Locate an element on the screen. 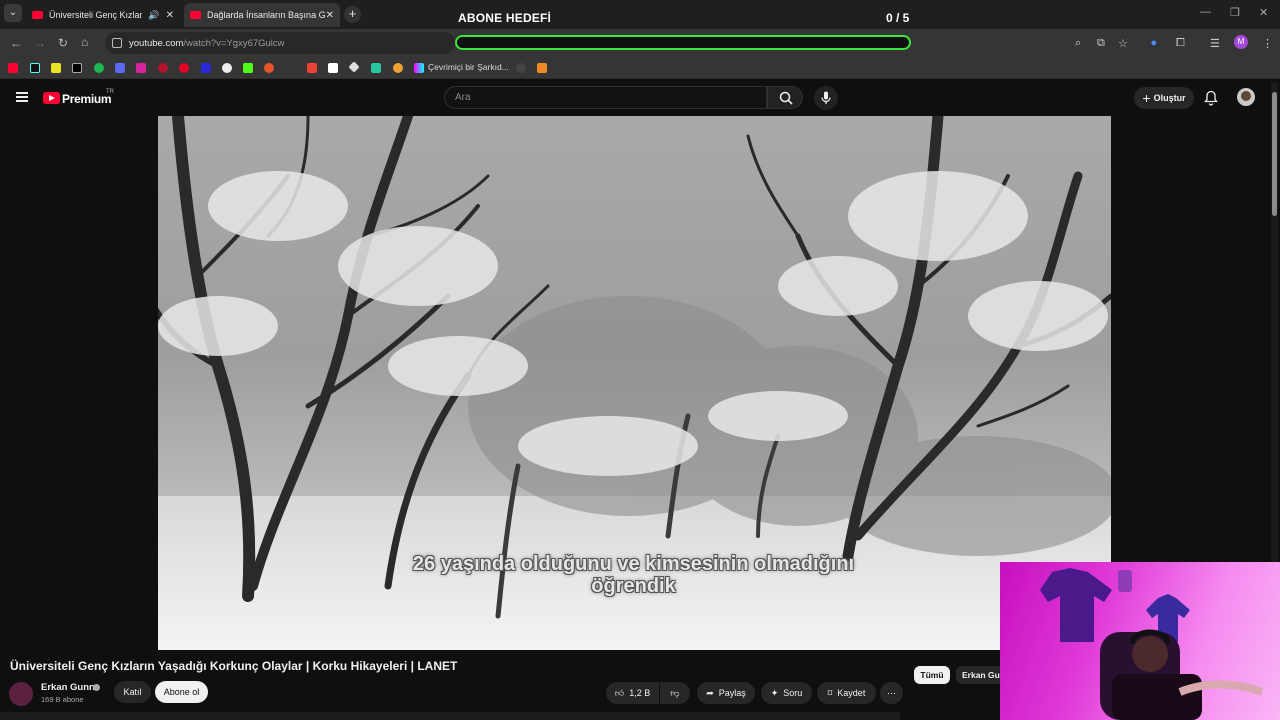 The image size is (1280, 720). join-label: Katıl is located at coordinates (132, 692).